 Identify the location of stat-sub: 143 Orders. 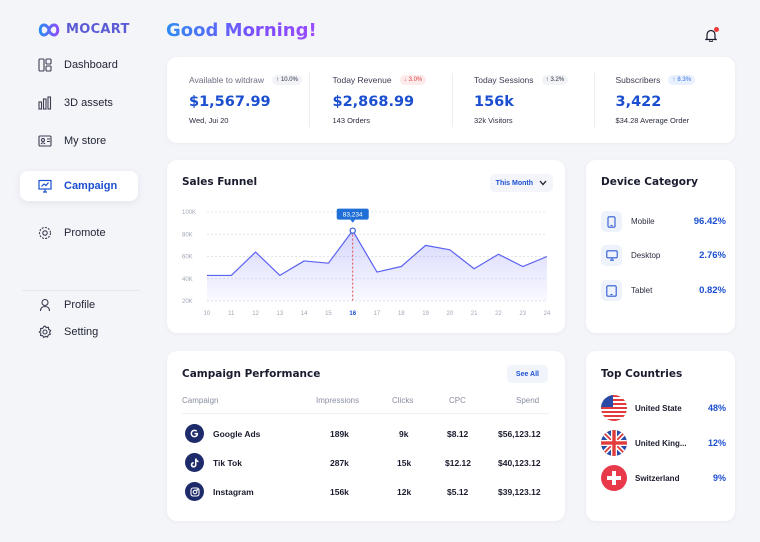
(351, 120).